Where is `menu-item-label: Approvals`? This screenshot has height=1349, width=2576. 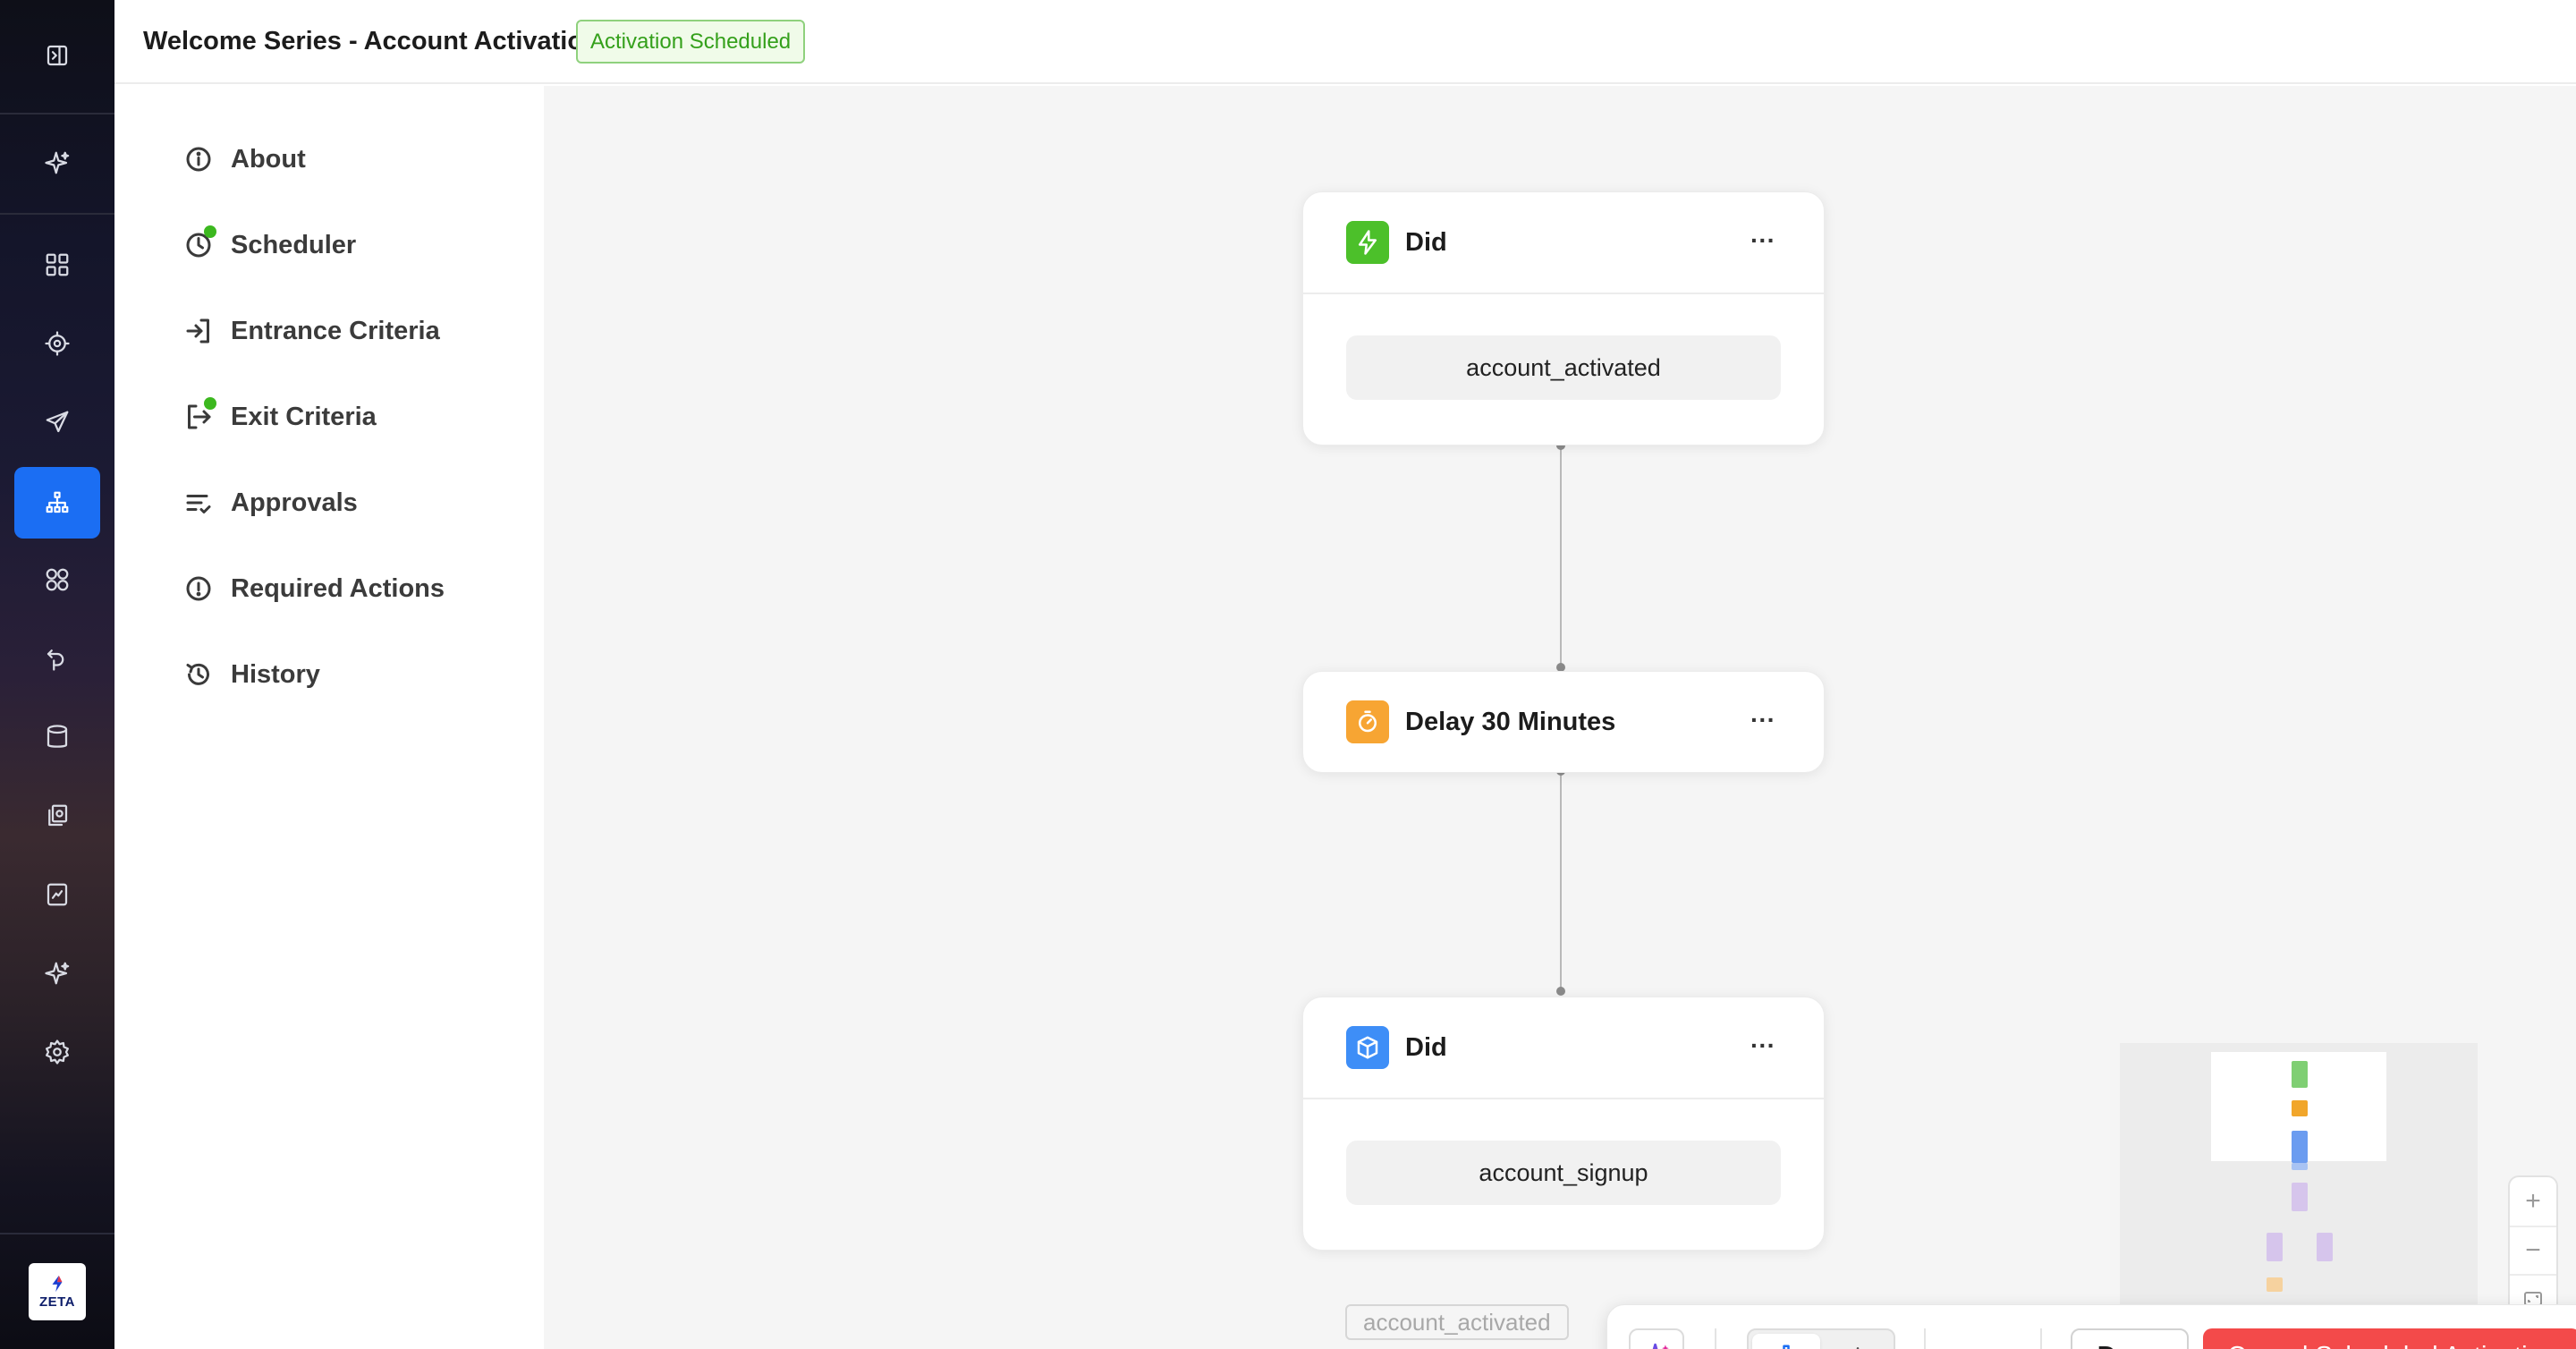
menu-item-label: Approvals is located at coordinates (294, 502).